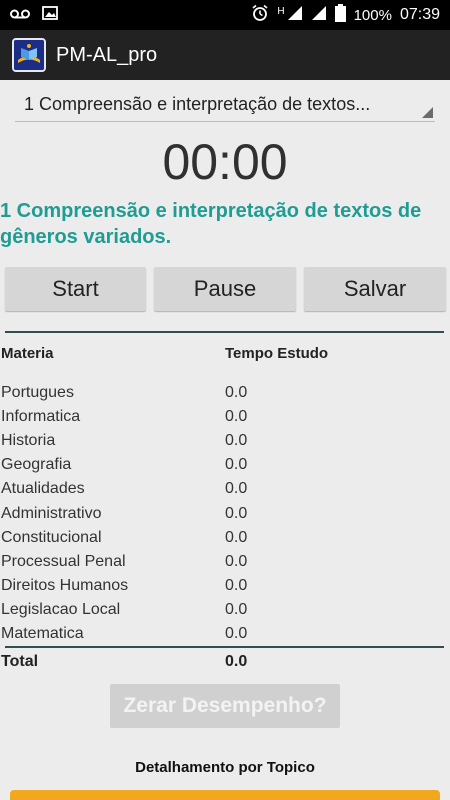  Describe the element at coordinates (281, 11) in the screenshot. I see `network-type-label: H` at that location.